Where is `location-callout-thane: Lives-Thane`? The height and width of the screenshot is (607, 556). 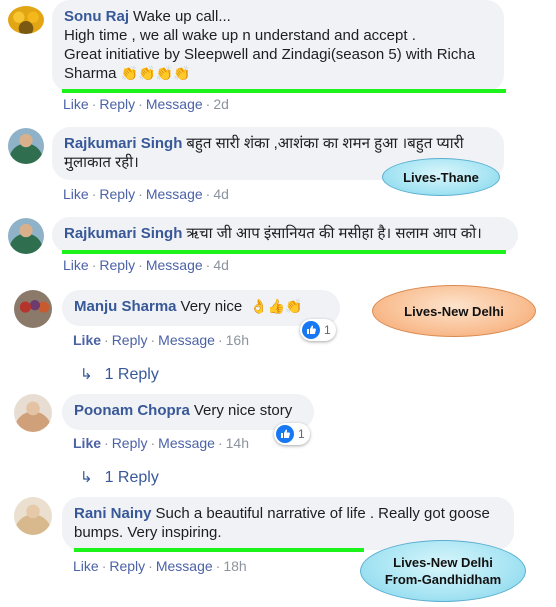 location-callout-thane: Lives-Thane is located at coordinates (441, 177).